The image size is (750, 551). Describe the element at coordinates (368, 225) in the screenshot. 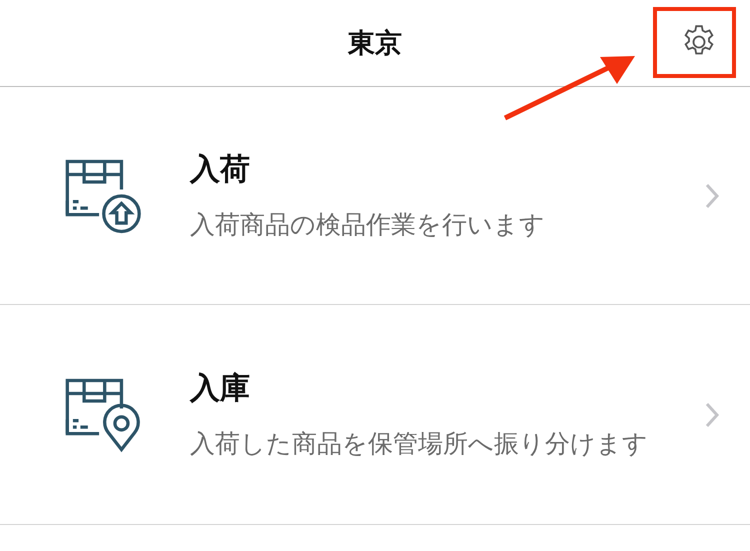

I see `menu-item-description: 入荷商品の検品作業を行います` at that location.